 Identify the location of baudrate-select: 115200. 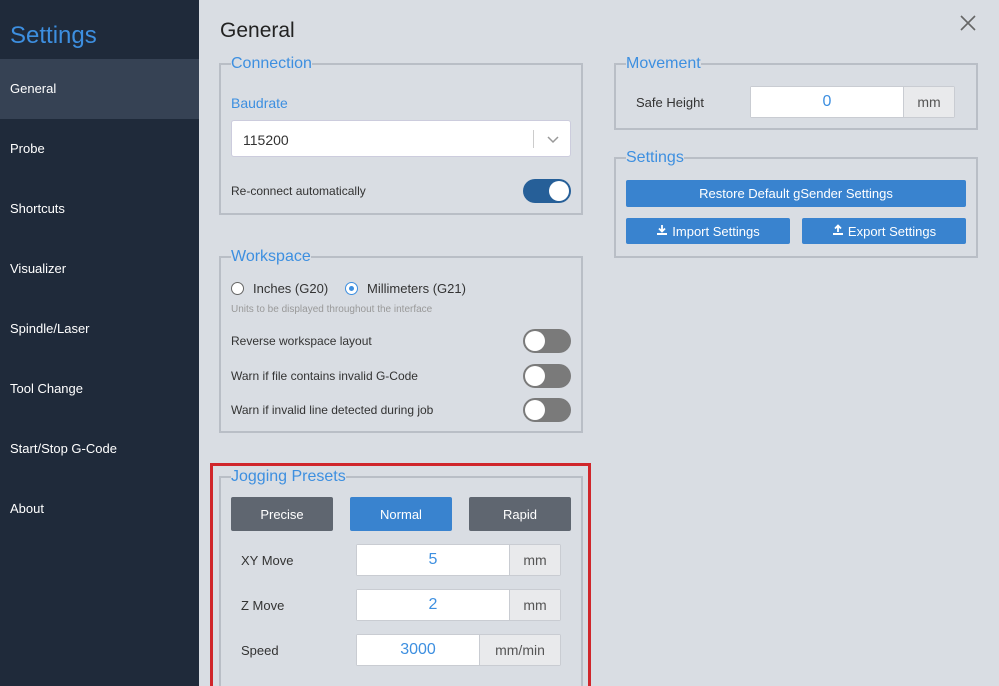
(401, 138).